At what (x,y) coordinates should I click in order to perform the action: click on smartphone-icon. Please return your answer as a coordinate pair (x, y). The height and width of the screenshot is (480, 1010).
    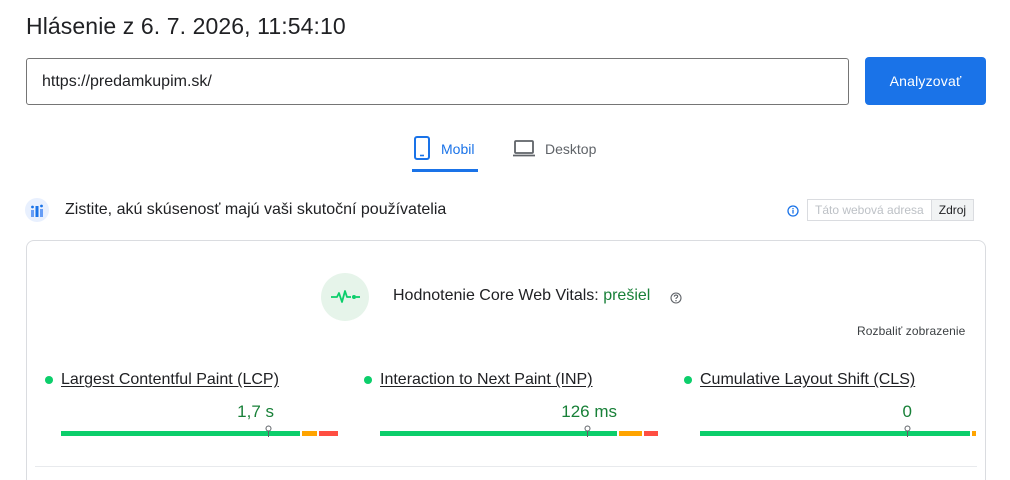
    Looking at the image, I should click on (422, 148).